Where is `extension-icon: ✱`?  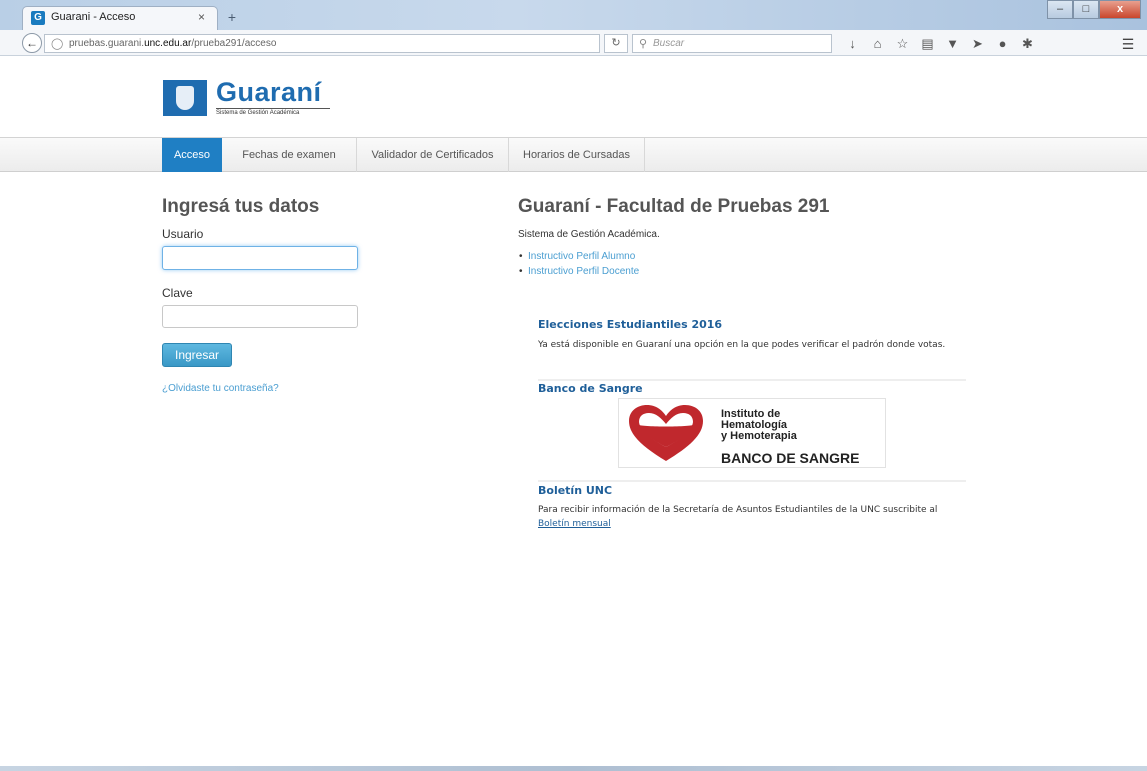 extension-icon: ✱ is located at coordinates (1027, 44).